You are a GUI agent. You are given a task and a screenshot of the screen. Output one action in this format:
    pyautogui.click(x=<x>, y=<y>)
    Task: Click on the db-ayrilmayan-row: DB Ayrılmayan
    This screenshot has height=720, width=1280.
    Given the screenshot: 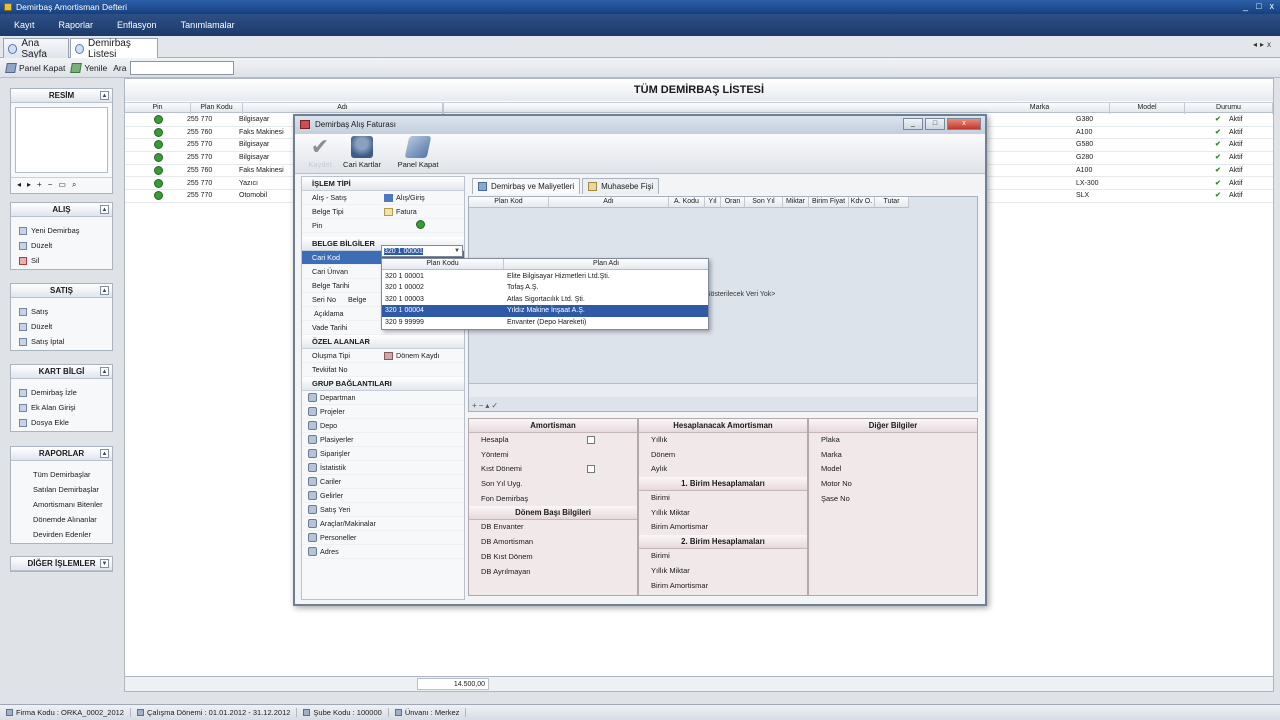 What is the action you would take?
    pyautogui.click(x=553, y=572)
    